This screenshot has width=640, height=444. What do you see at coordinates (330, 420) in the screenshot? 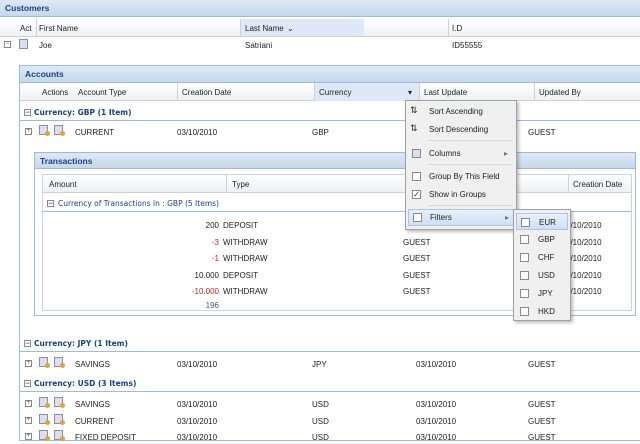
I see `account-row: + CURRENT 03/10/2010 USD 03/10/2010 GUEST` at bounding box center [330, 420].